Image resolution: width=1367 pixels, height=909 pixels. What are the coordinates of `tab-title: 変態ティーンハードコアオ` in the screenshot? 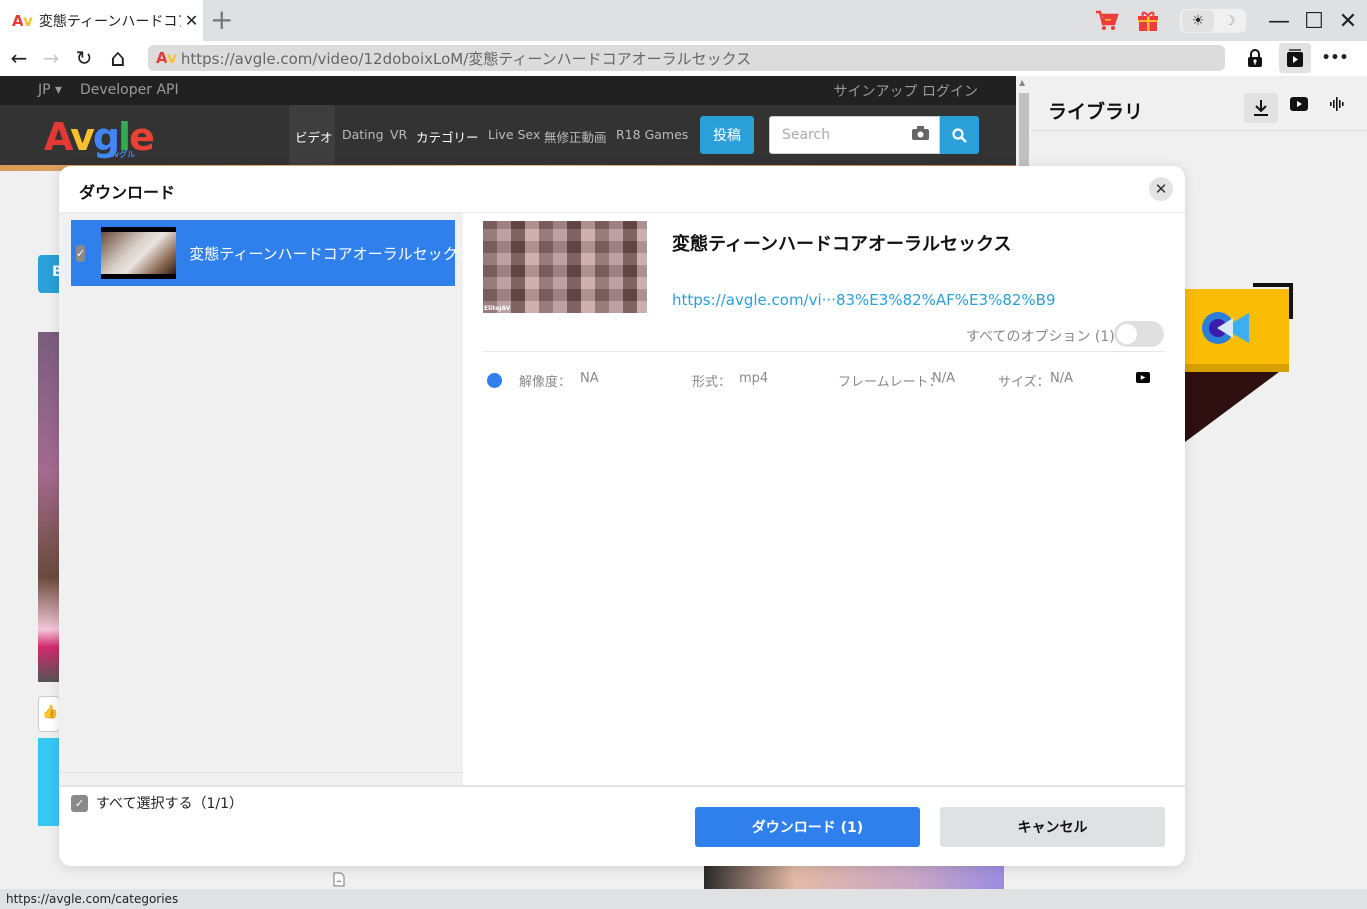 It's located at (109, 21).